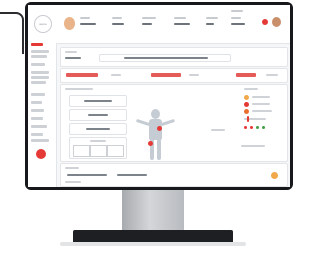 The height and width of the screenshot is (274, 320). Describe the element at coordinates (41, 154) in the screenshot. I see `sidebar-alert-badge` at that location.